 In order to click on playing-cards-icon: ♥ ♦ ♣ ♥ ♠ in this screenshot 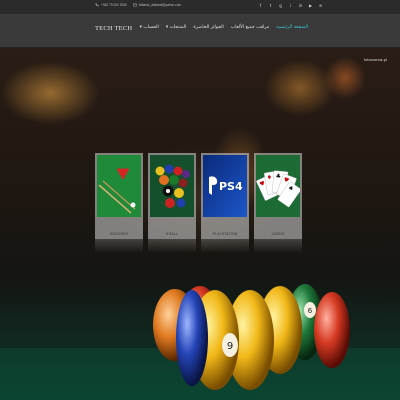, I will do `click(278, 186)`.